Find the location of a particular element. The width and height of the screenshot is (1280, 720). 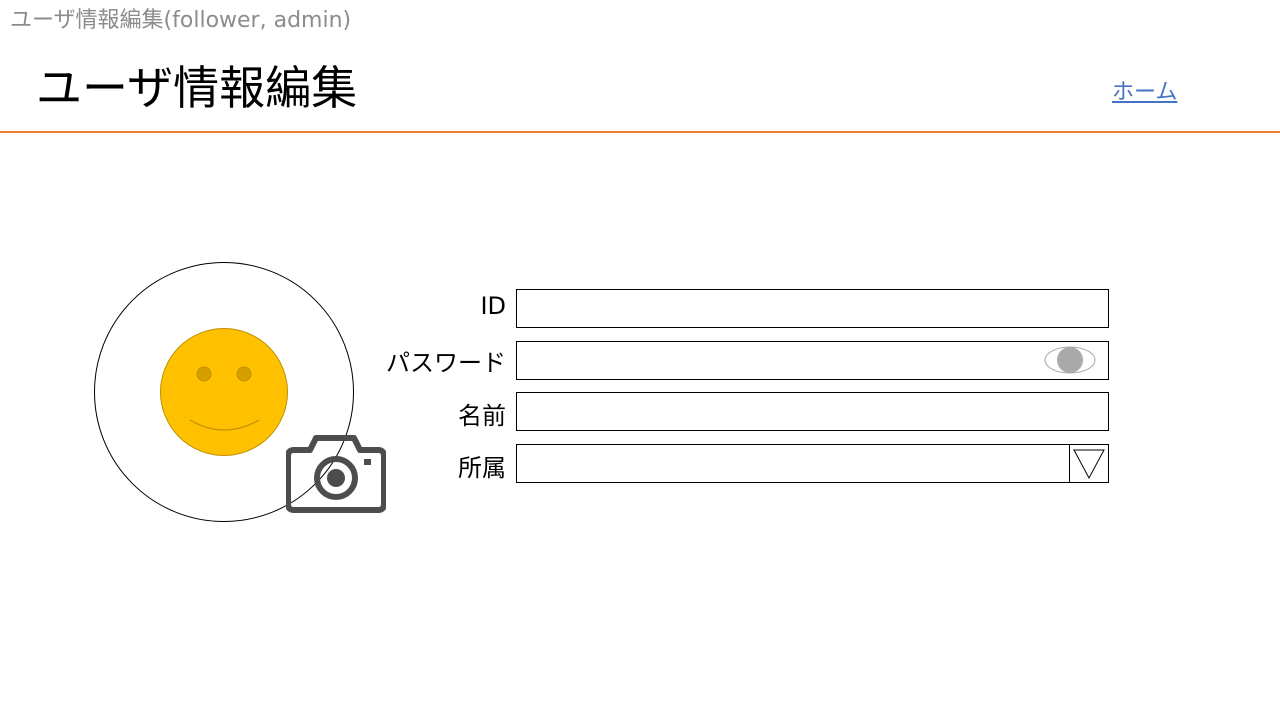

triangle-down-icon is located at coordinates (1089, 464).